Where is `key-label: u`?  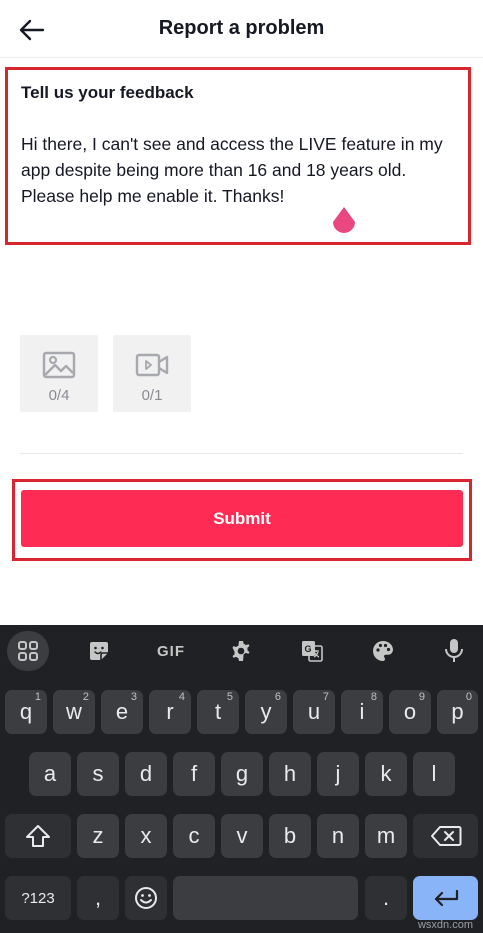 key-label: u is located at coordinates (314, 711).